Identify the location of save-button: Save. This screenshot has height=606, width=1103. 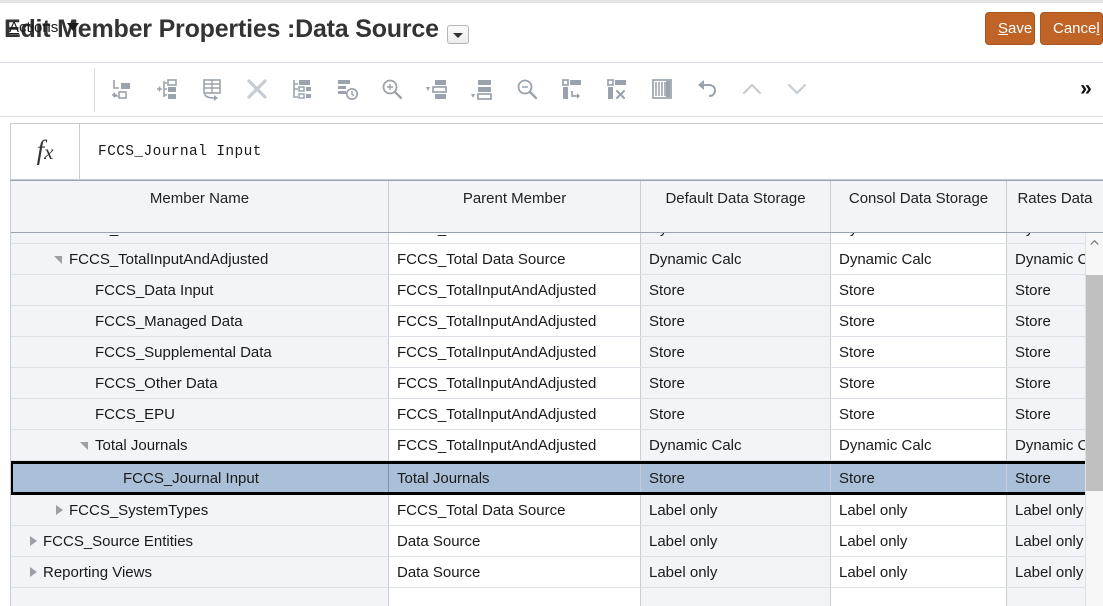
(1010, 28).